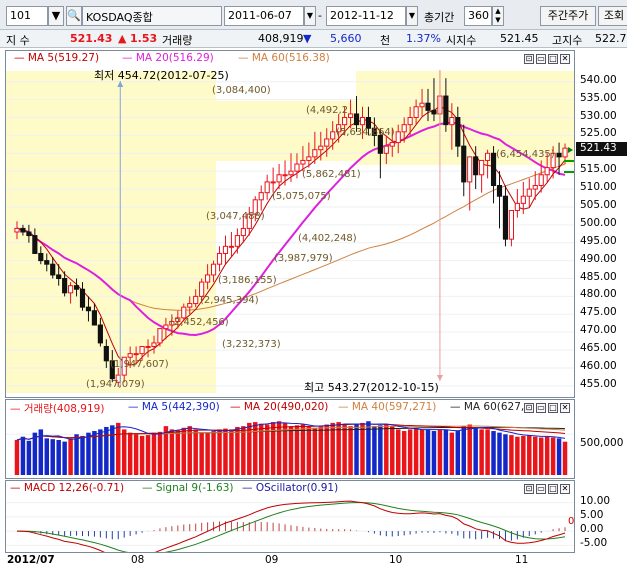 The height and width of the screenshot is (573, 627). I want to click on volume-annotation: (3,232,373), so click(251, 344).